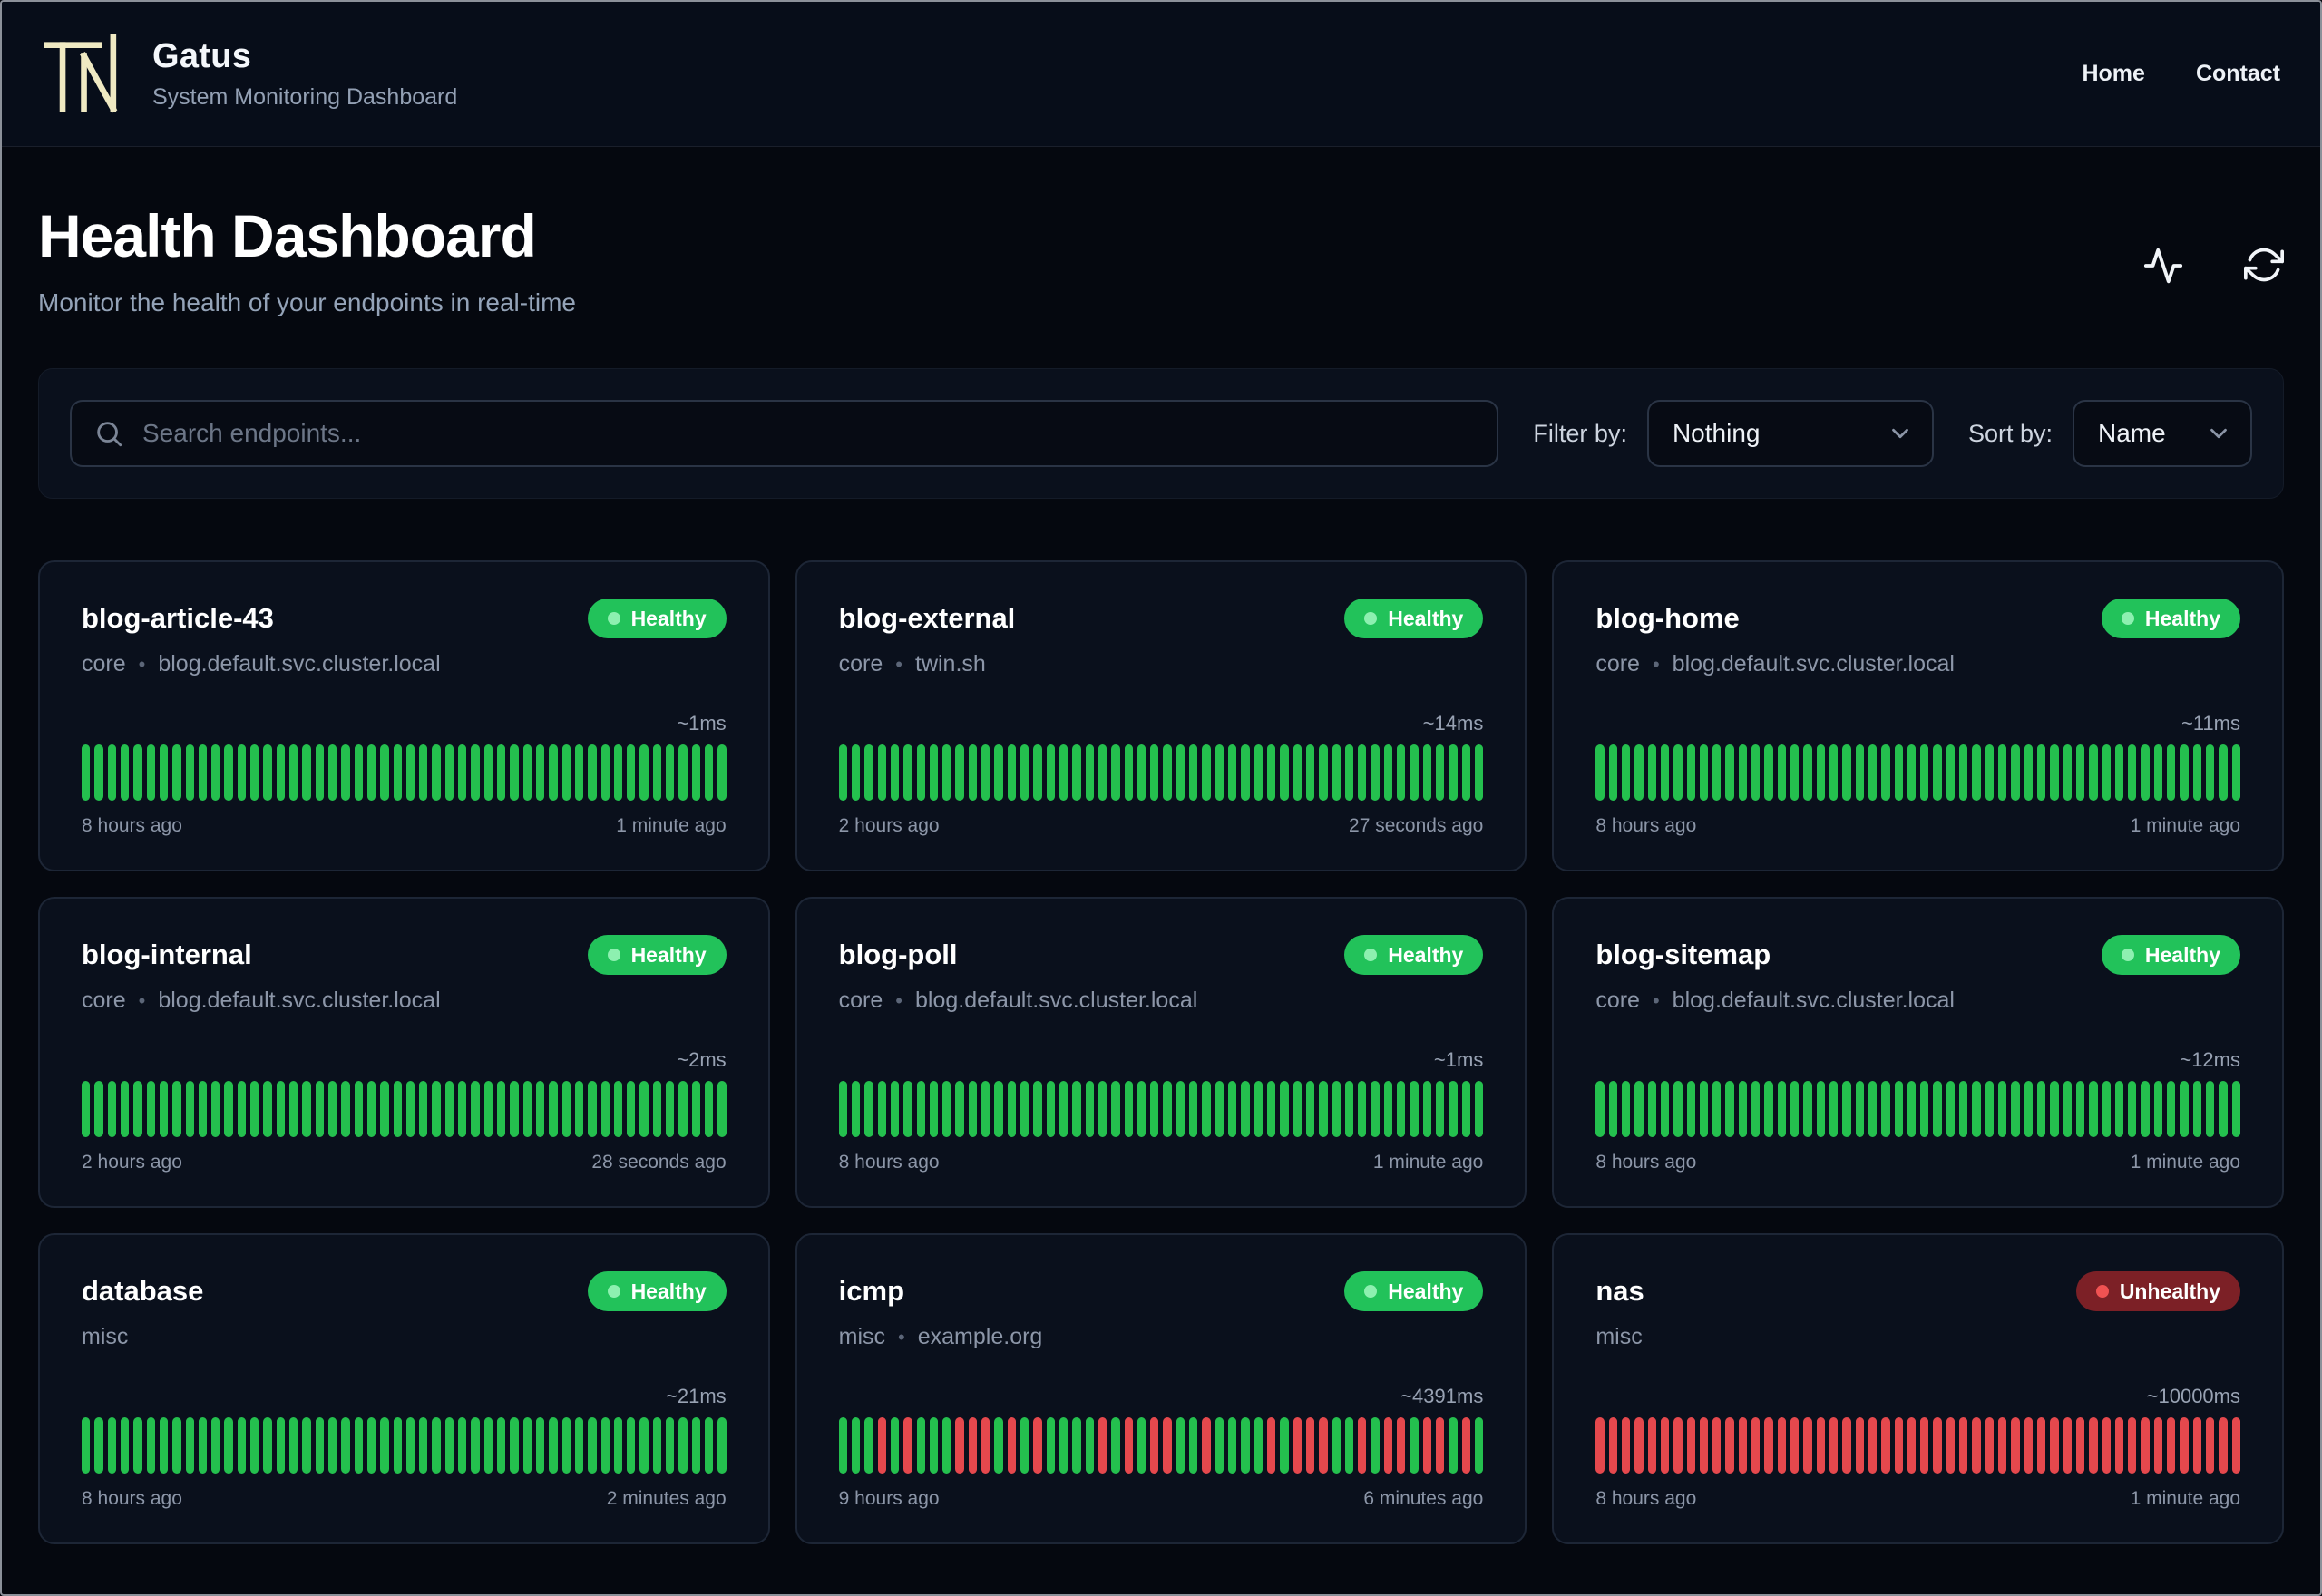 Image resolution: width=2322 pixels, height=1596 pixels. I want to click on endpoint-name: icmp, so click(871, 1291).